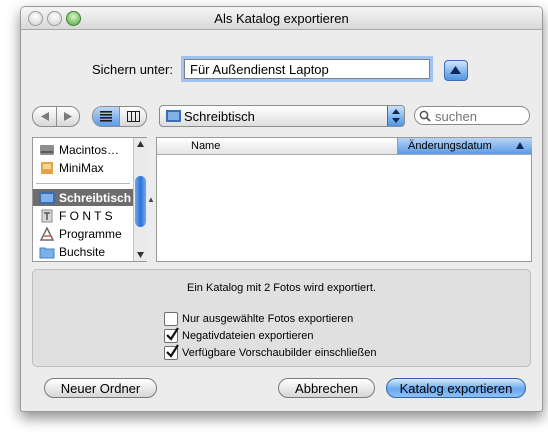 The width and height of the screenshot is (548, 445). I want to click on checkbox-selected-only: Nur ausgewählte Fotos exportieren, so click(258, 319).